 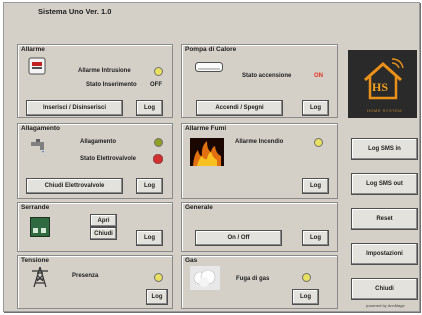 What do you see at coordinates (267, 76) in the screenshot?
I see `label-stato-accensione: Stato accensione` at bounding box center [267, 76].